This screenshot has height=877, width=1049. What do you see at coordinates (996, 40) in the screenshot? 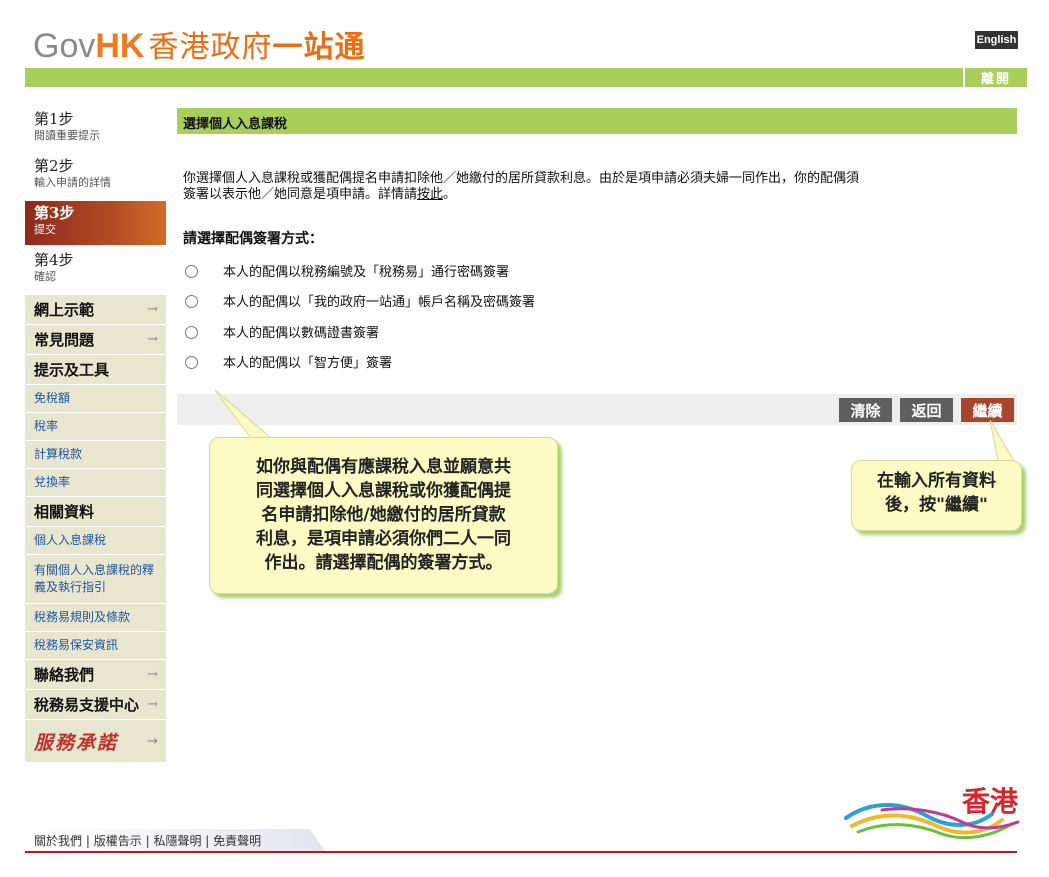
I see `english-button: English` at bounding box center [996, 40].